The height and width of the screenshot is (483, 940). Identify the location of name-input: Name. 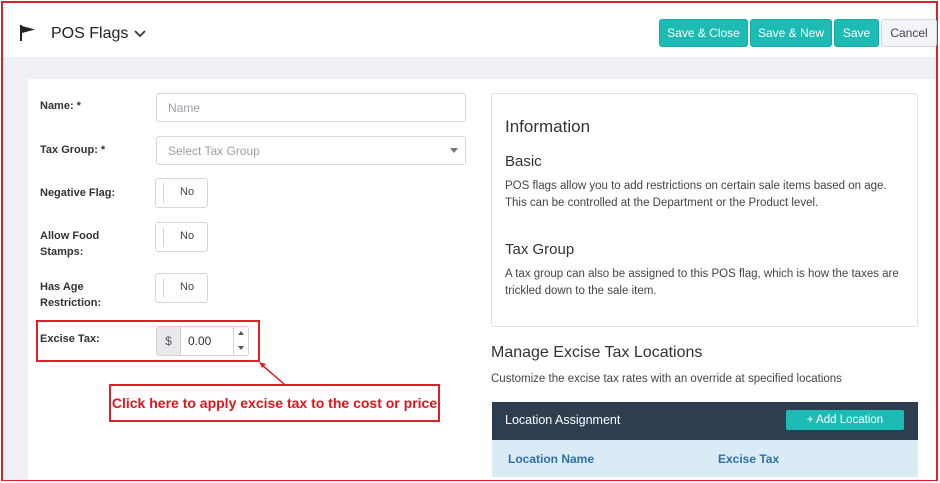
(311, 107).